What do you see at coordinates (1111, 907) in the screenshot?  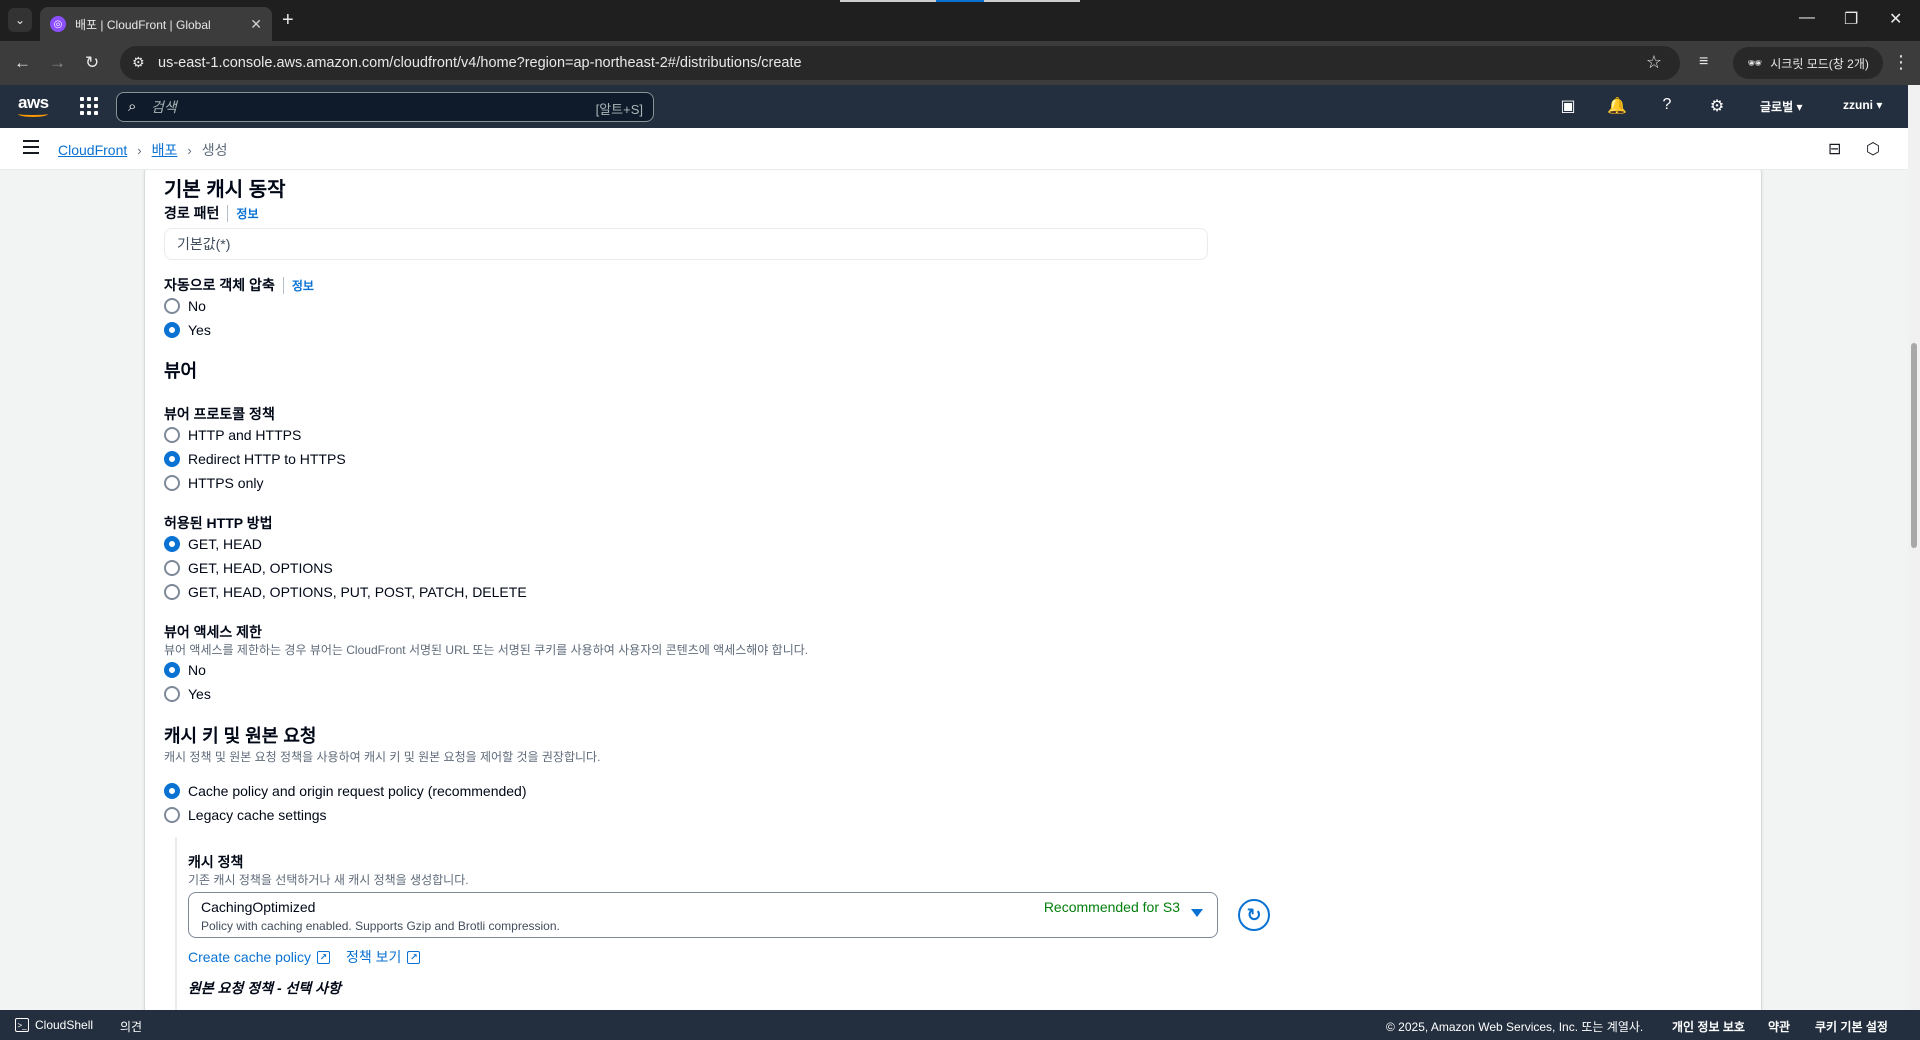 I see `cache-policy-recommended-tag: Recommended for S3` at bounding box center [1111, 907].